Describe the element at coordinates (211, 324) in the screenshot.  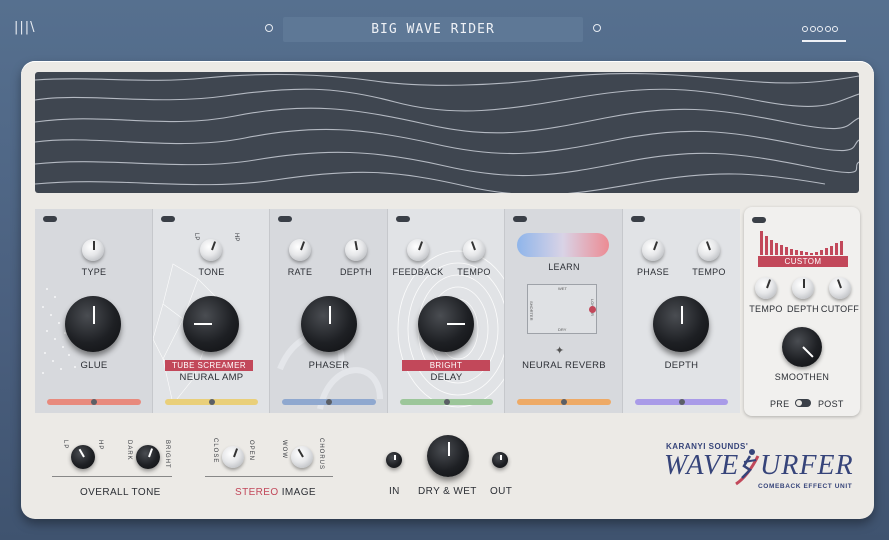
I see `neural-amp-knob` at that location.